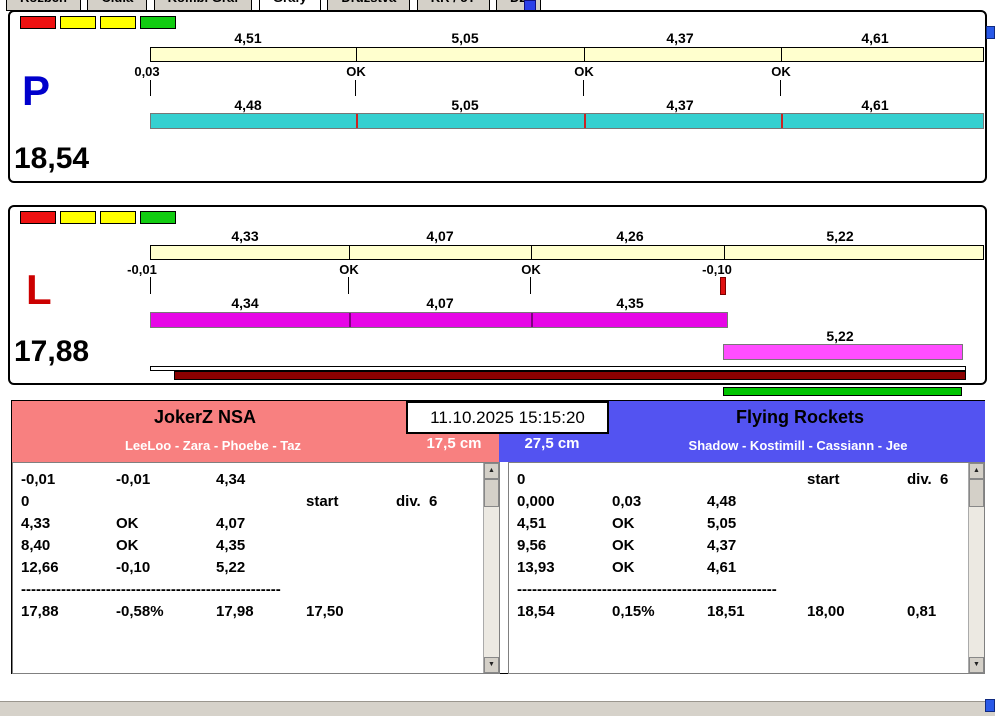  I want to click on fault-tick, so click(723, 286).